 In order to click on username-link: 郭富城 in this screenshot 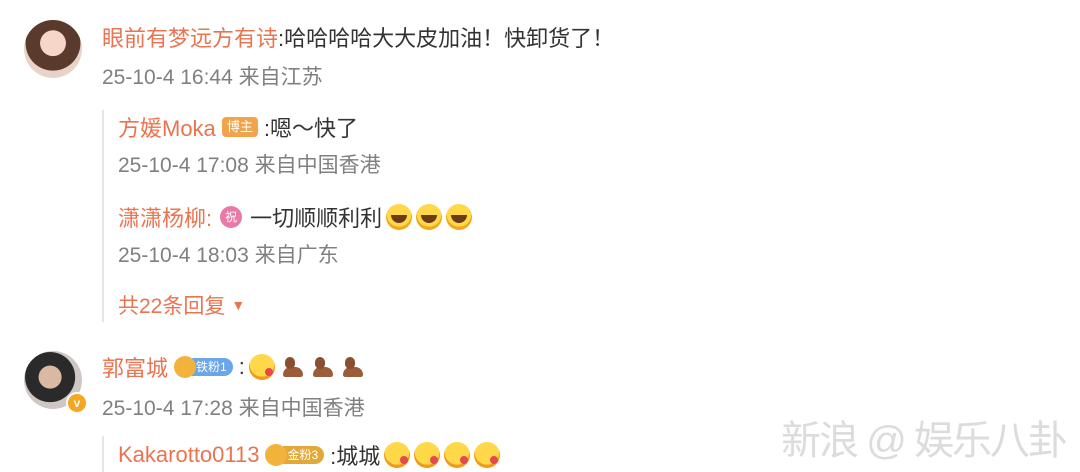, I will do `click(135, 367)`.